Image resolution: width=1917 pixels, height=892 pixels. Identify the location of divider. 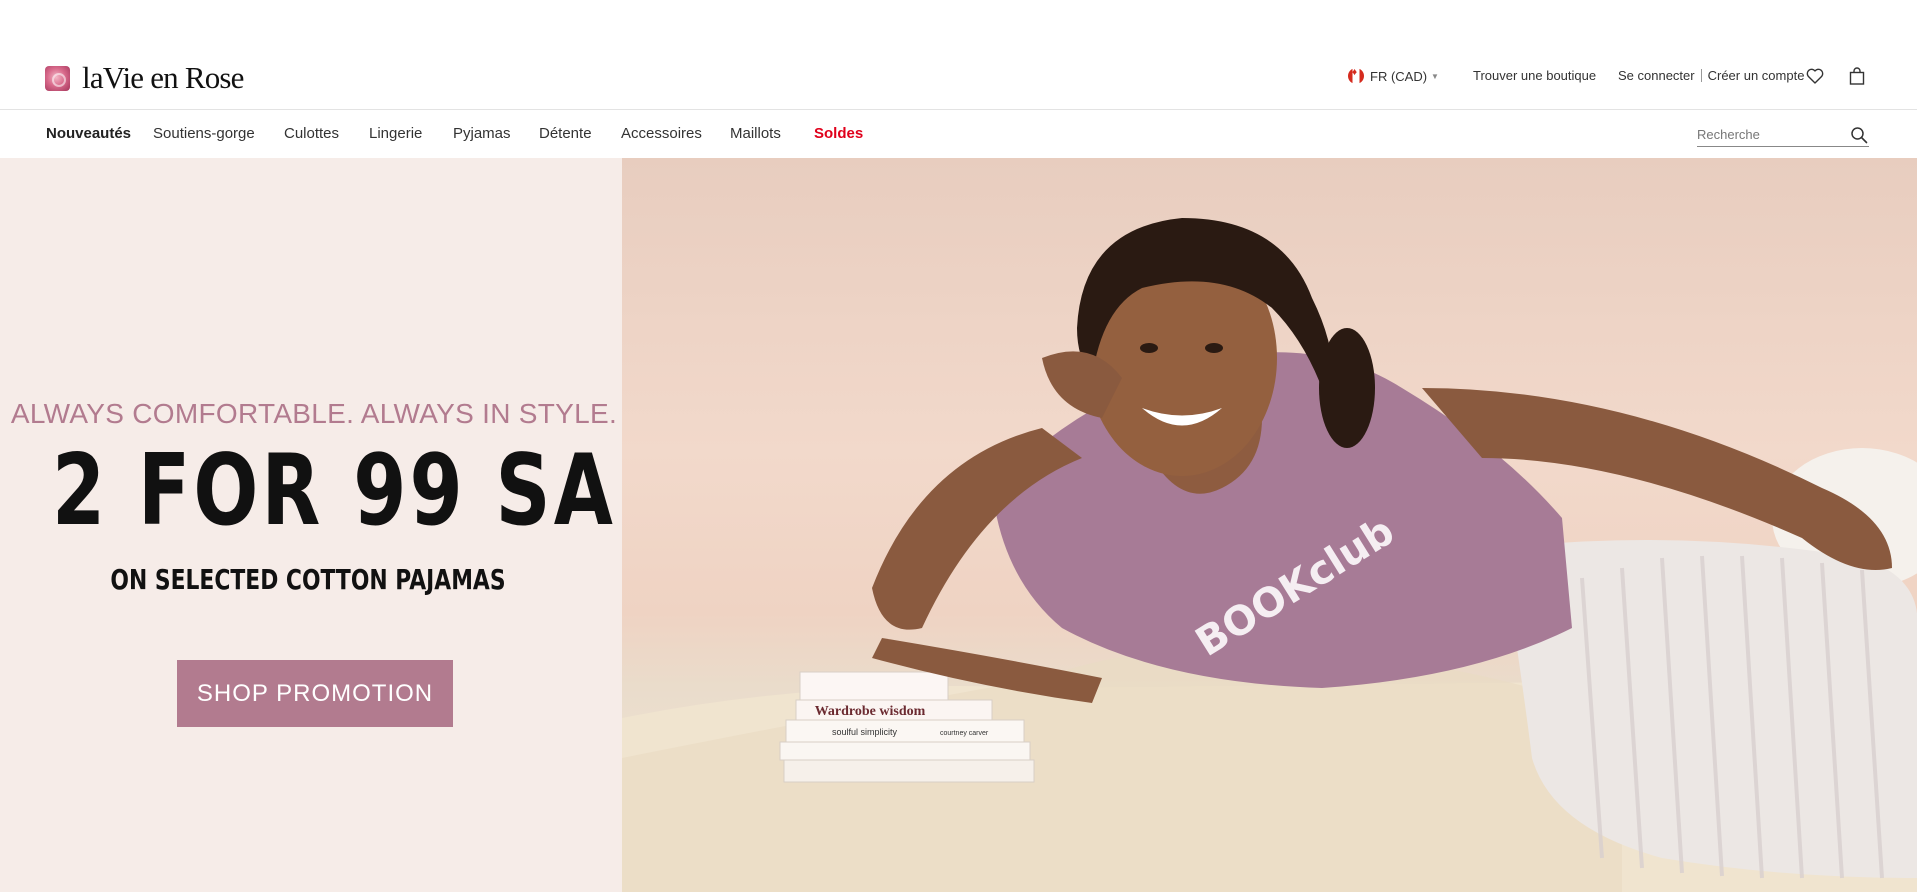
(1701, 75).